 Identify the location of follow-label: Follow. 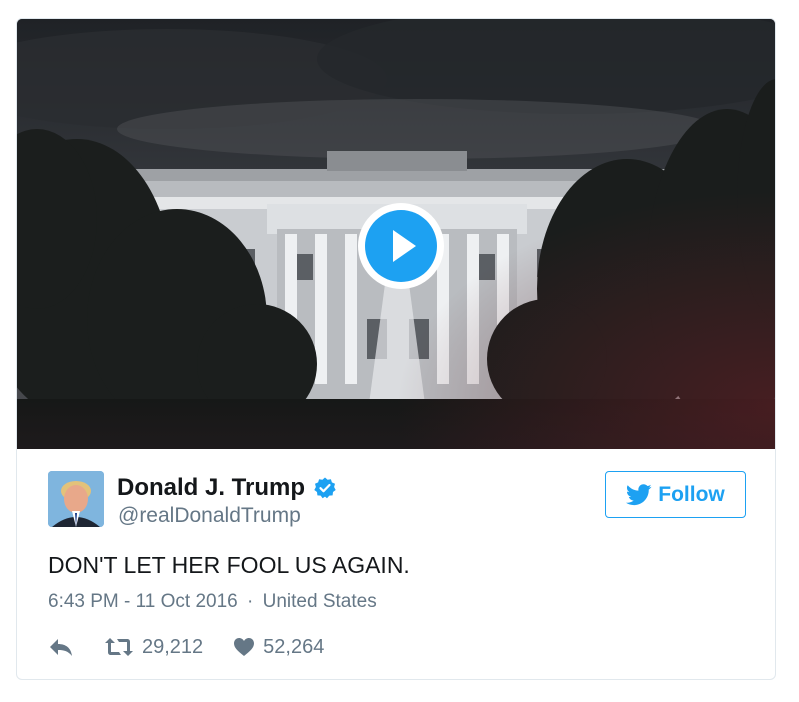
(691, 494).